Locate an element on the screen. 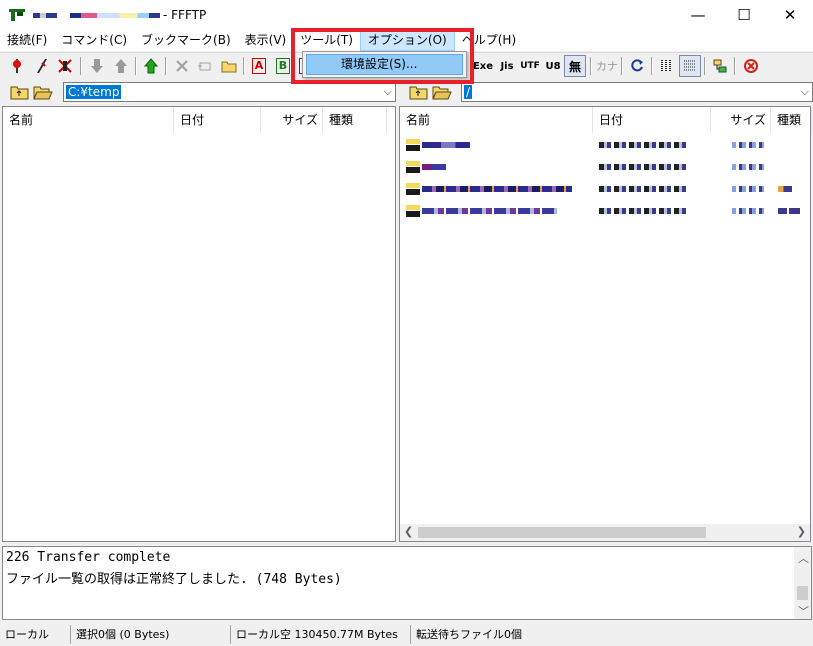 The height and width of the screenshot is (646, 813). log-vertical-scrollbar: ︿ ﹀ is located at coordinates (802, 583).